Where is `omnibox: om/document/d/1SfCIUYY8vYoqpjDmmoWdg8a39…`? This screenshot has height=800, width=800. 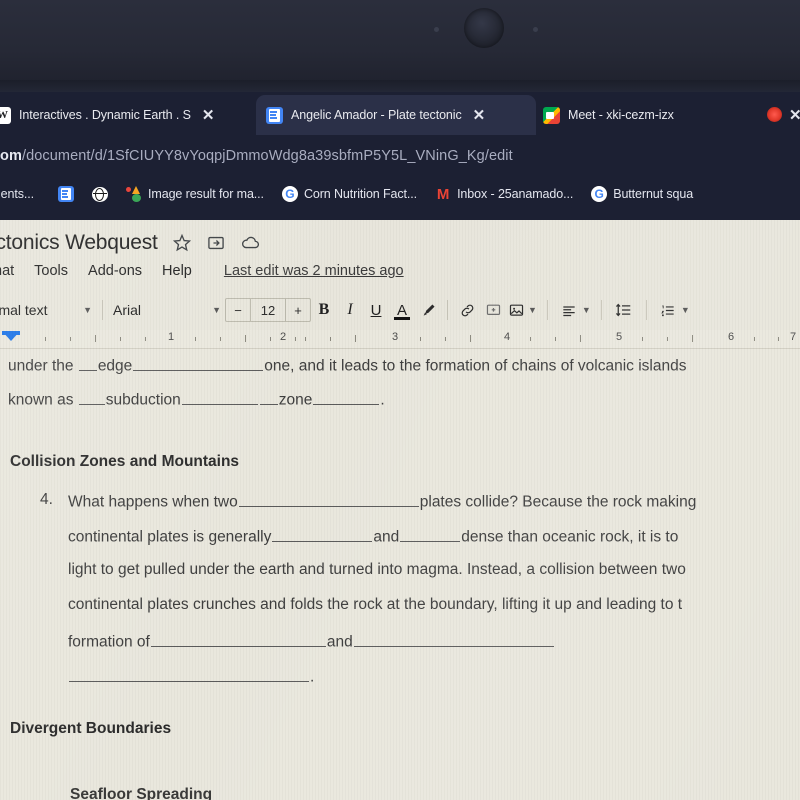
omnibox: om/document/d/1SfCIUYY8vYoqpjDmmoWdg8a39… is located at coordinates (400, 156).